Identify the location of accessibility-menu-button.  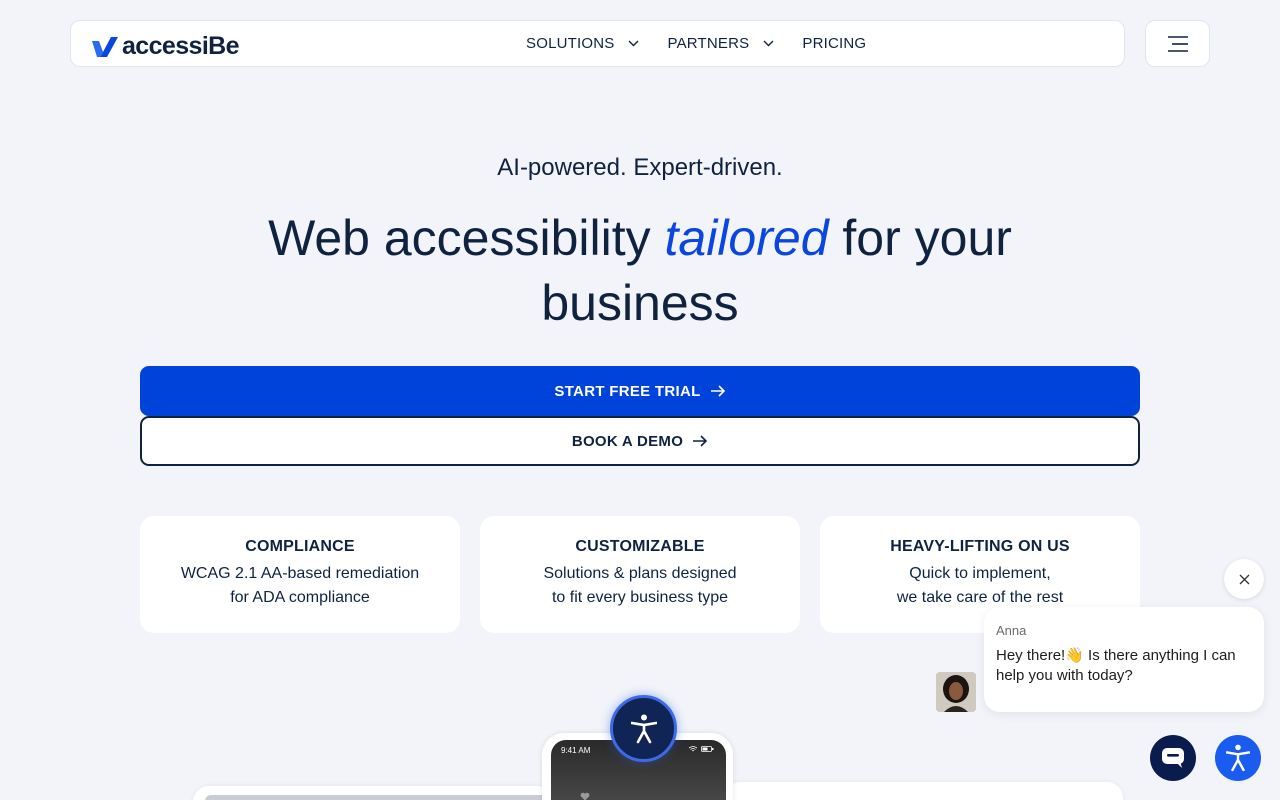
(1238, 758).